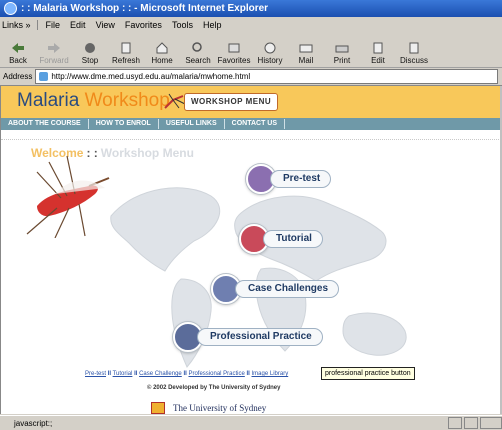 Image resolution: width=502 pixels, height=430 pixels. What do you see at coordinates (301, 179) in the screenshot?
I see `pre-test-label: Pre-test` at bounding box center [301, 179].